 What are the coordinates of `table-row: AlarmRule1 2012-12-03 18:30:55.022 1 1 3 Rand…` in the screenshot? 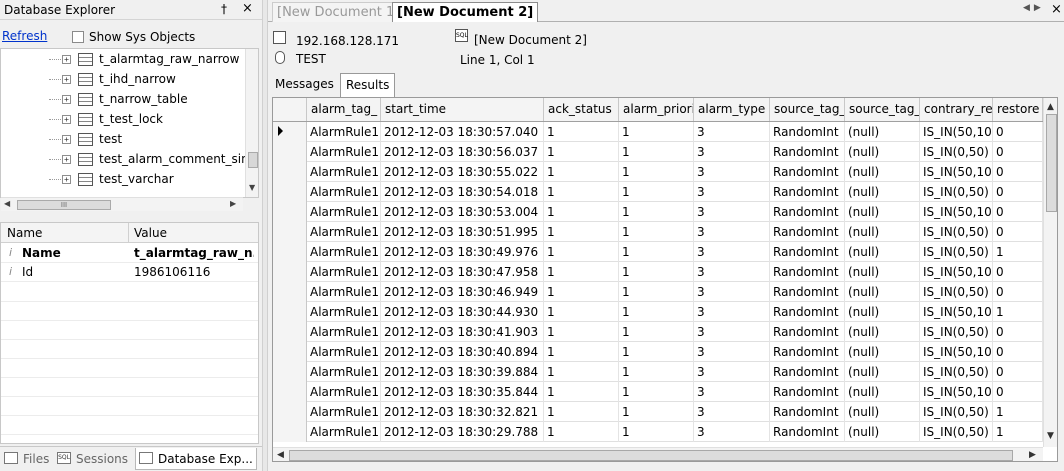 It's located at (658, 172).